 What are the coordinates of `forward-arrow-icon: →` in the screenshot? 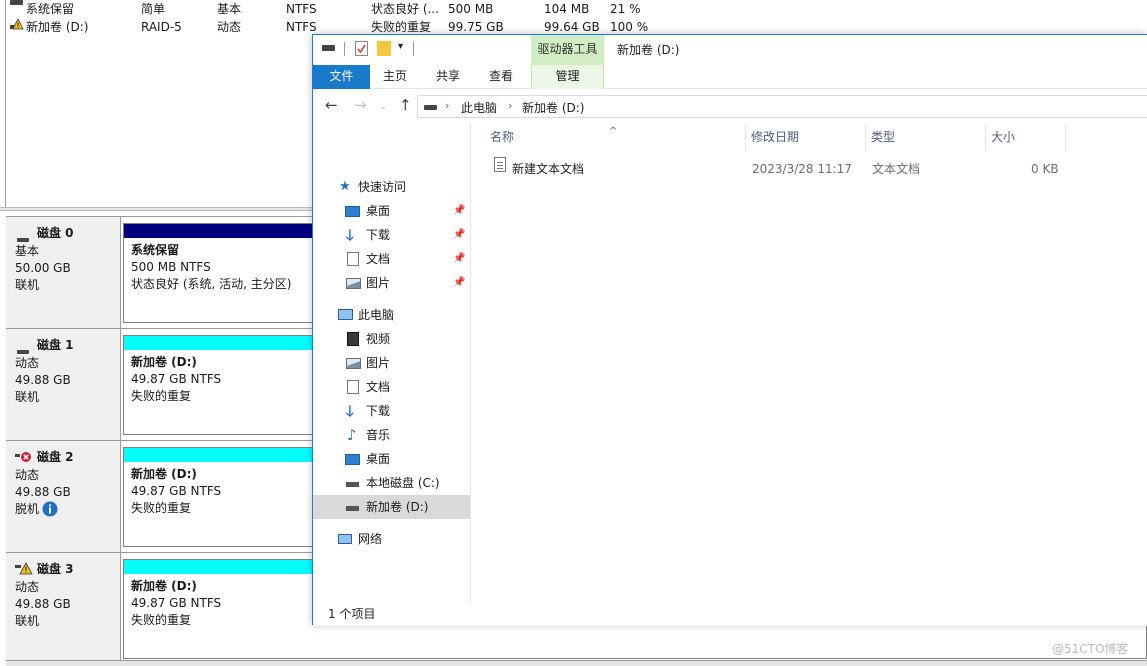 It's located at (360, 105).